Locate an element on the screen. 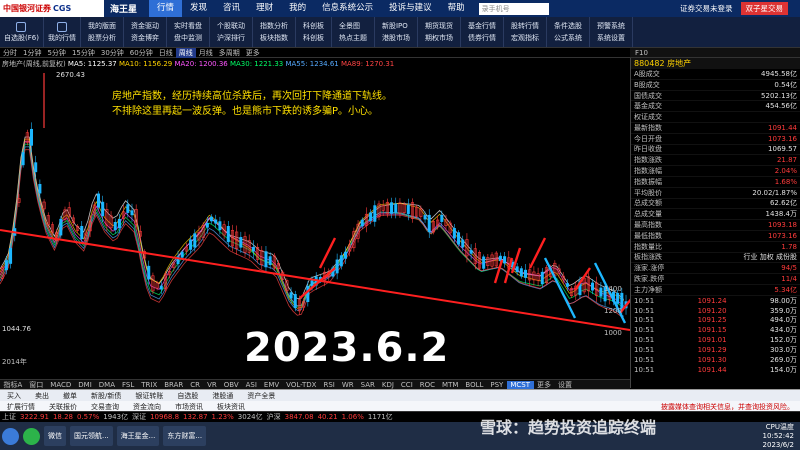 The image size is (800, 450). info-tab: 市场资讯 is located at coordinates (189, 407).